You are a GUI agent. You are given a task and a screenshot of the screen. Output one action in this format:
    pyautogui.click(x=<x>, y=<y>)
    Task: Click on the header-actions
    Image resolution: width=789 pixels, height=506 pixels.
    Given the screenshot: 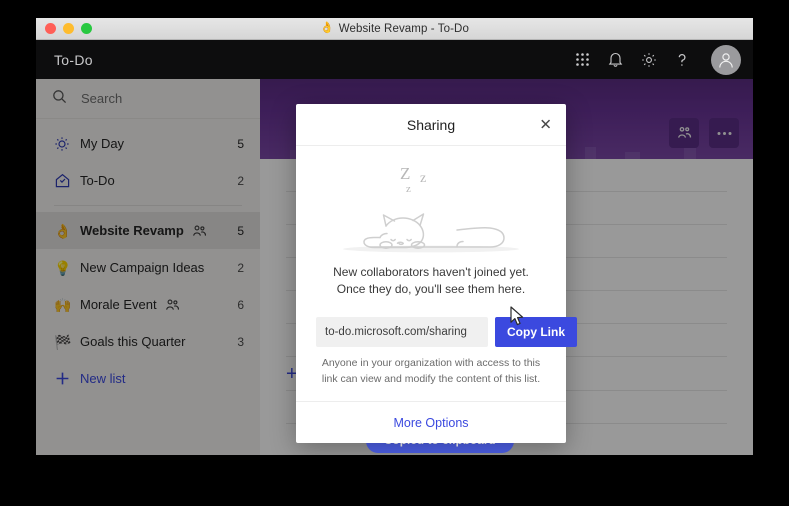 What is the action you would take?
    pyautogui.click(x=658, y=59)
    